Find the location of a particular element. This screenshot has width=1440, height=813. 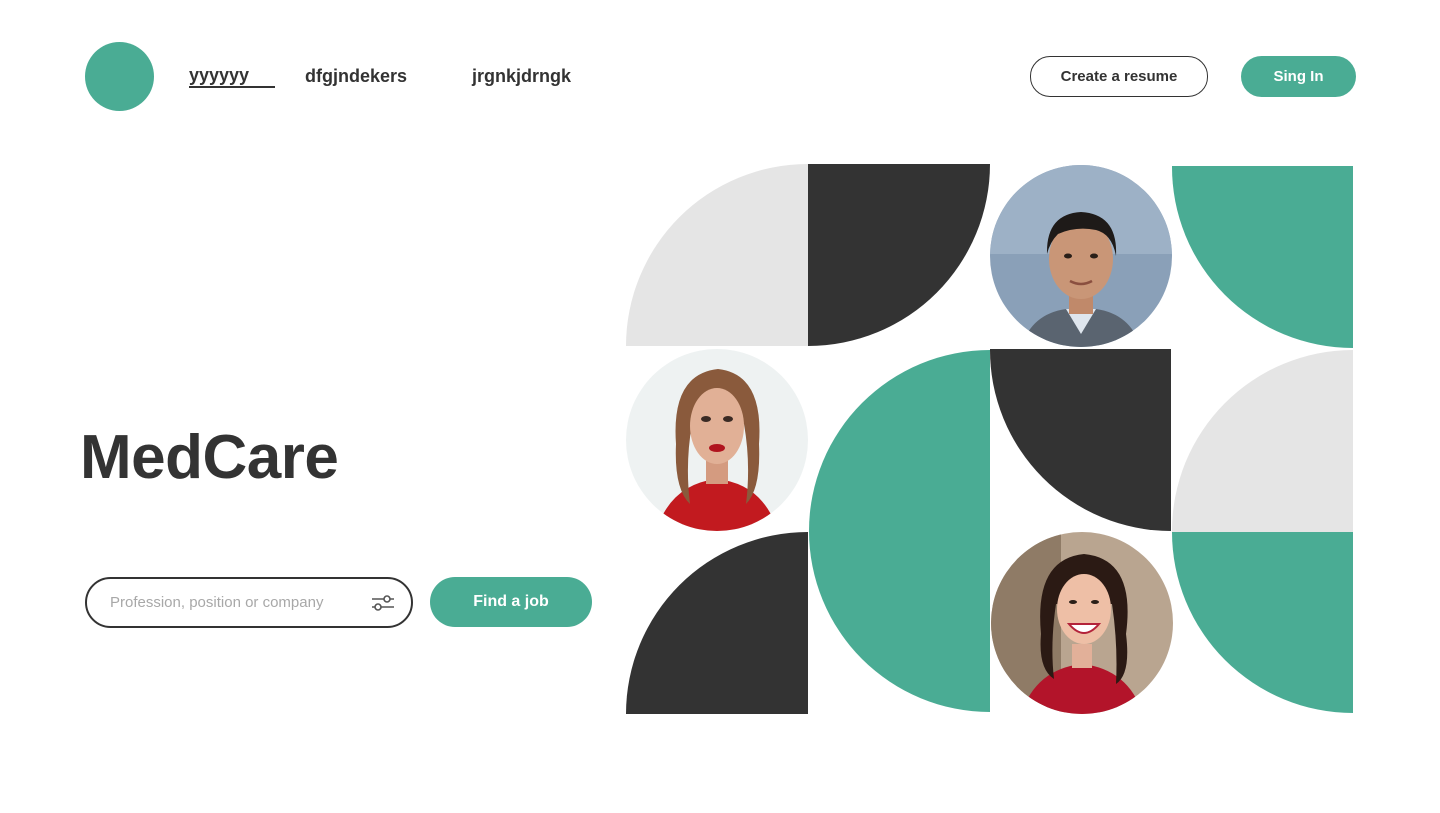

find-job-button: Find a job is located at coordinates (511, 602).